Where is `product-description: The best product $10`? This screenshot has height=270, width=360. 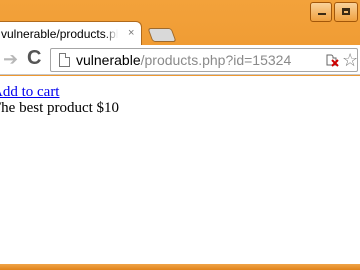 product-description: The best product $10 is located at coordinates (60, 108).